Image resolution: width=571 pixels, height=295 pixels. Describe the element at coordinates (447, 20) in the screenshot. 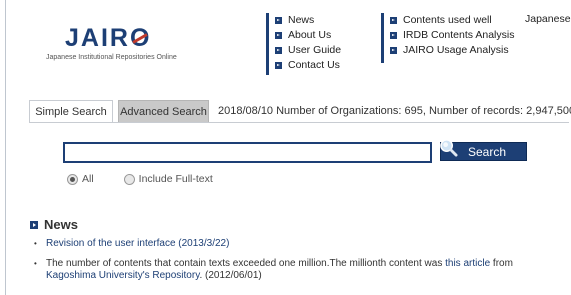

I see `nav-label: Contents used well` at that location.